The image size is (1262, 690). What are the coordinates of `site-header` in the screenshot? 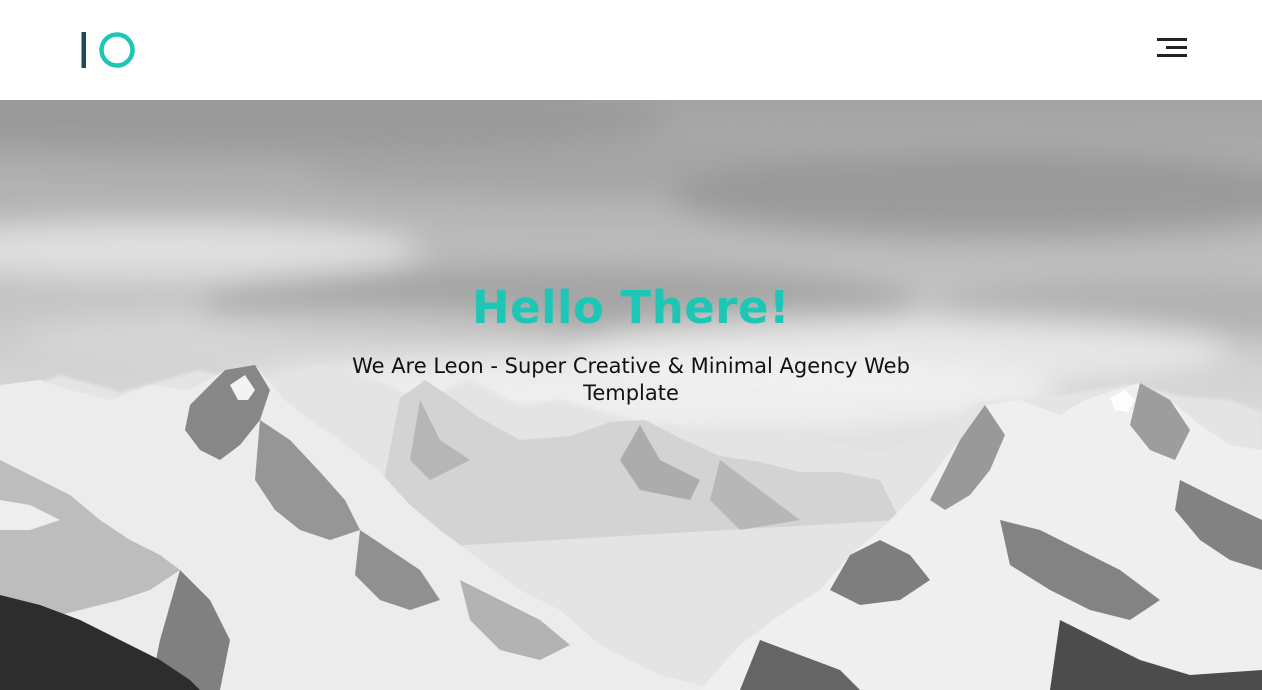 It's located at (631, 50).